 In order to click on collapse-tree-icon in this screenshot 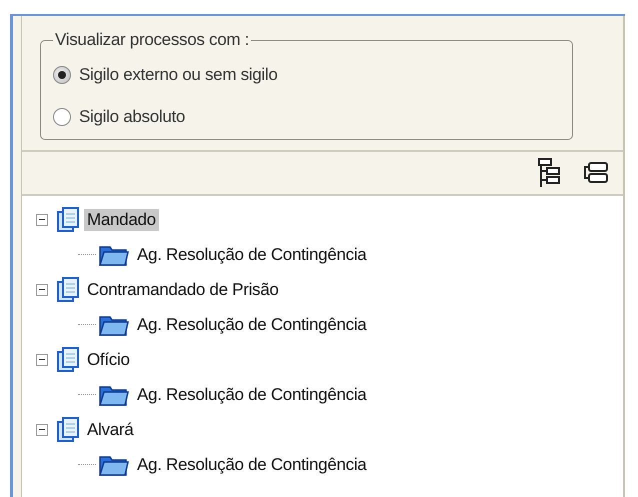, I will do `click(596, 173)`.